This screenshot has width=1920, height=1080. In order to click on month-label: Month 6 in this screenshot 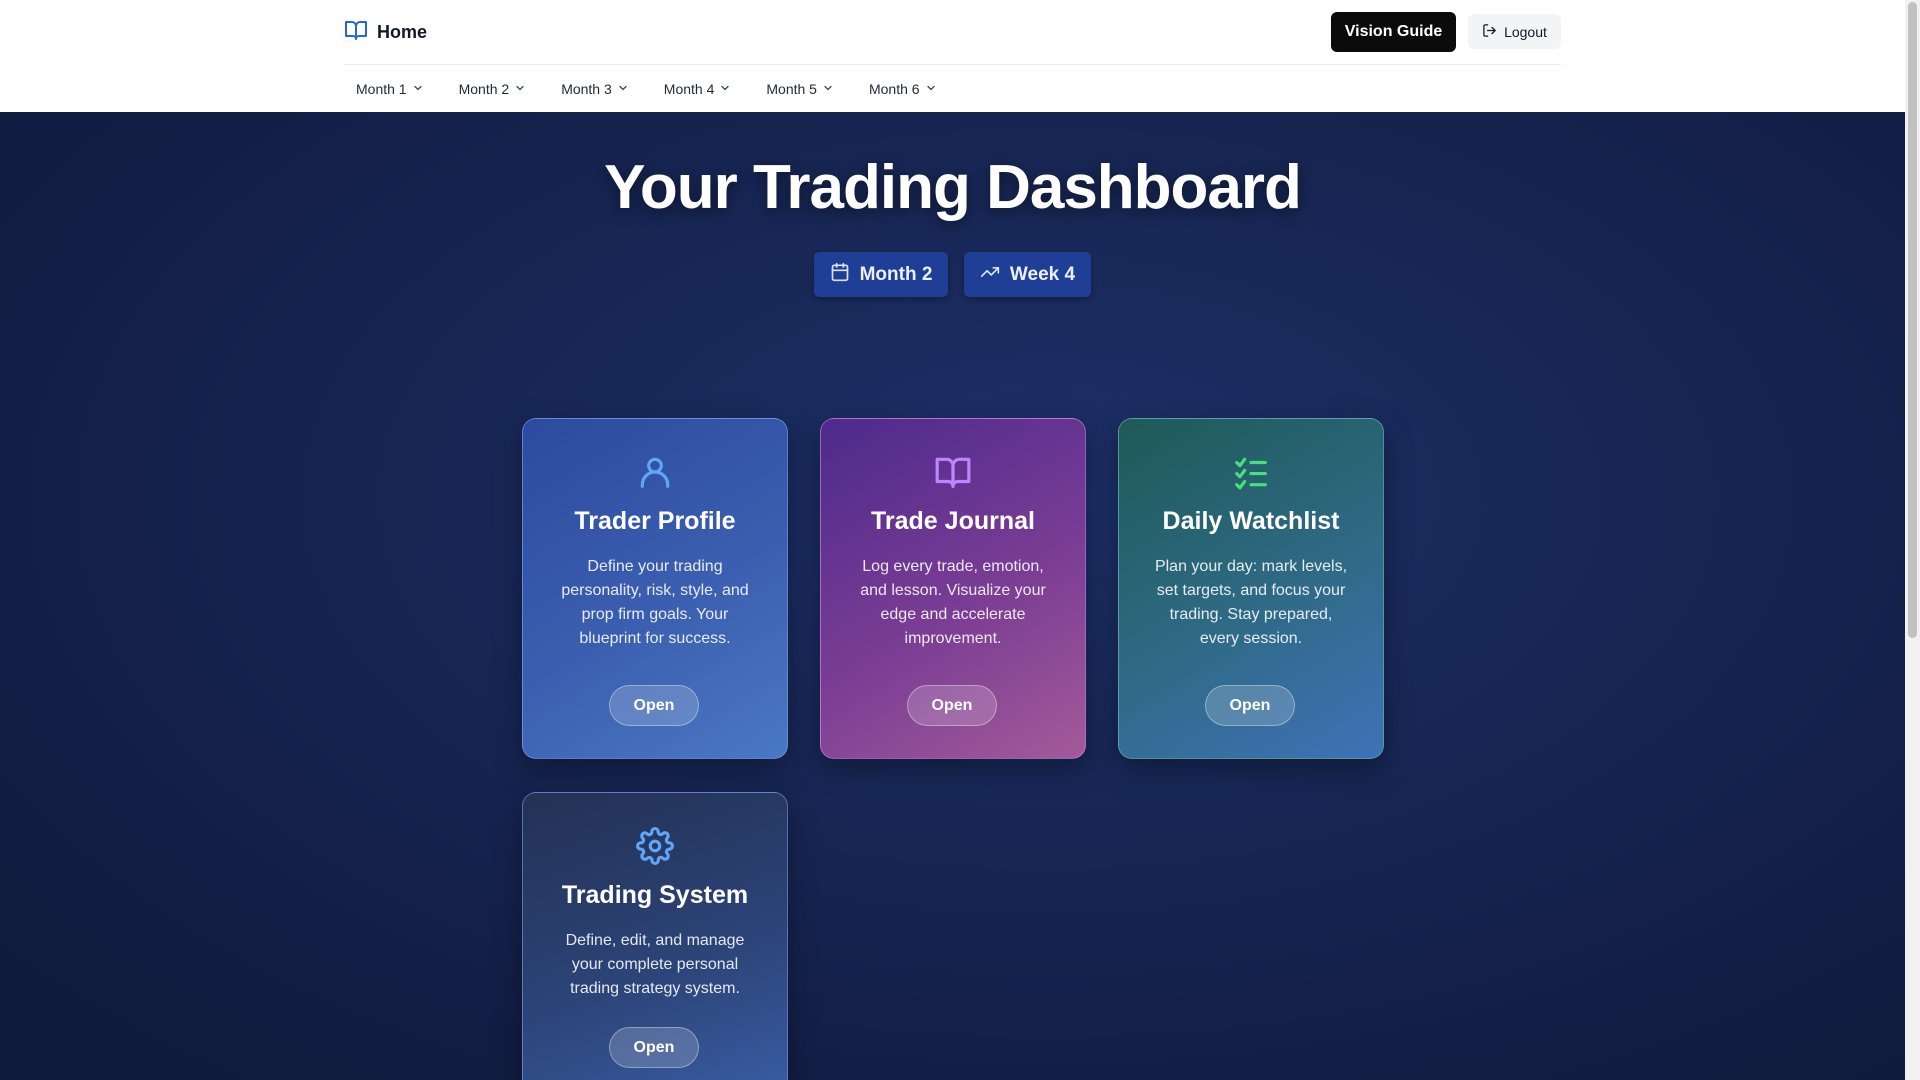, I will do `click(894, 89)`.